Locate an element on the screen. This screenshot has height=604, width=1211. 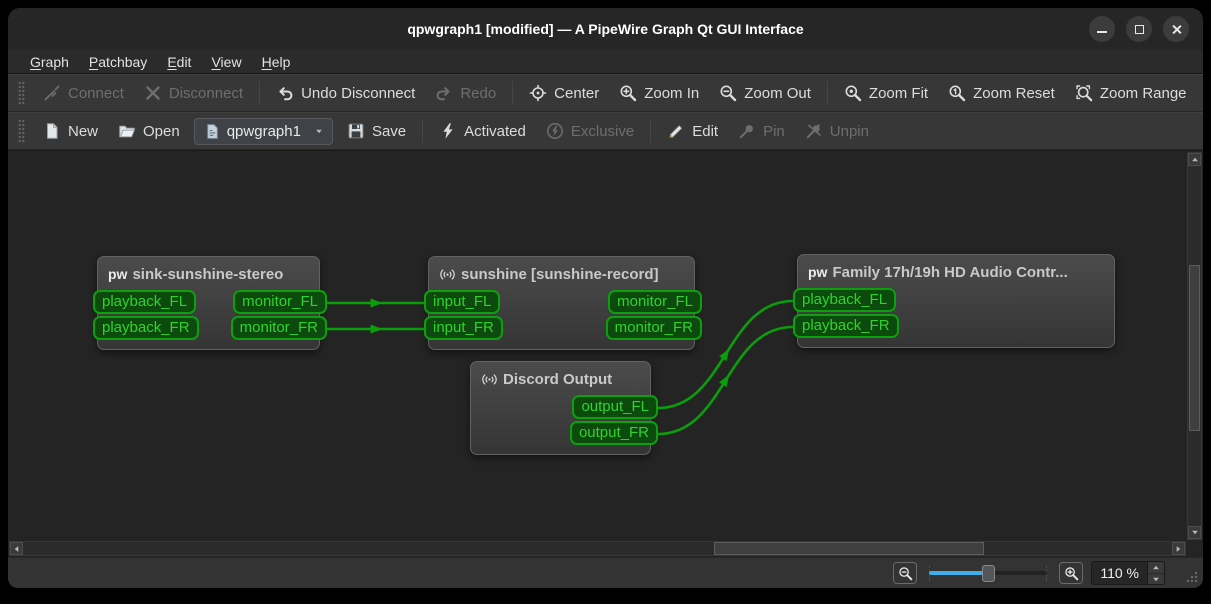
vertical-scrollbar-thumb is located at coordinates (1194, 348).